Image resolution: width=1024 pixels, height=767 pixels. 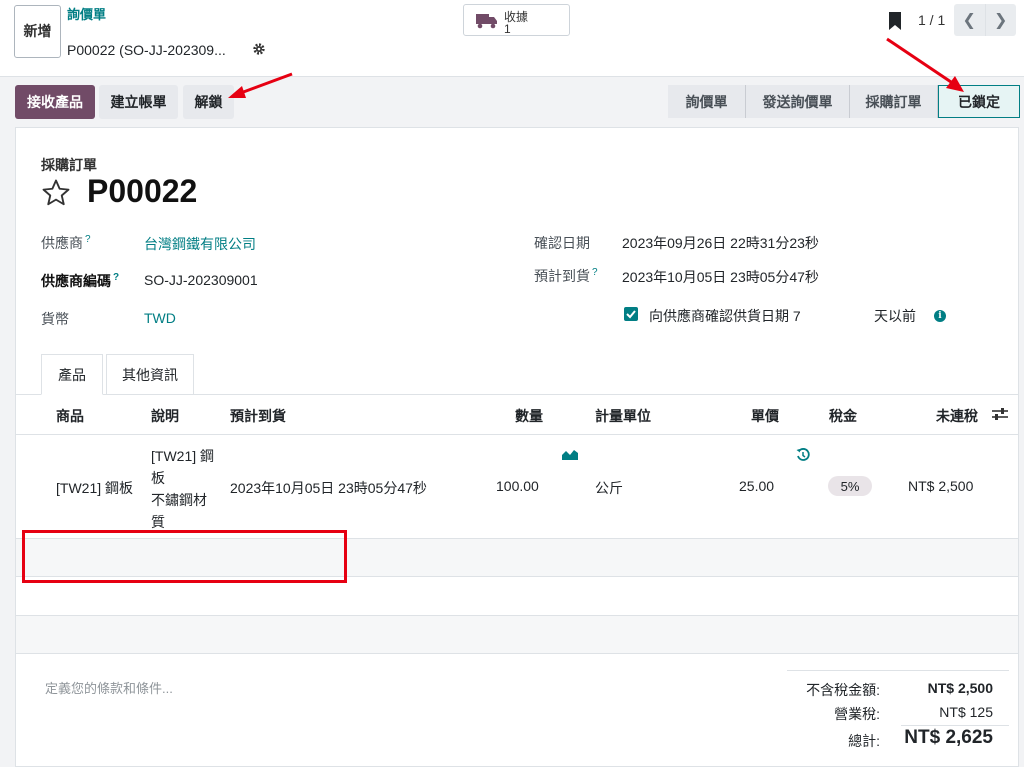 What do you see at coordinates (1000, 414) in the screenshot?
I see `sliders-icon` at bounding box center [1000, 414].